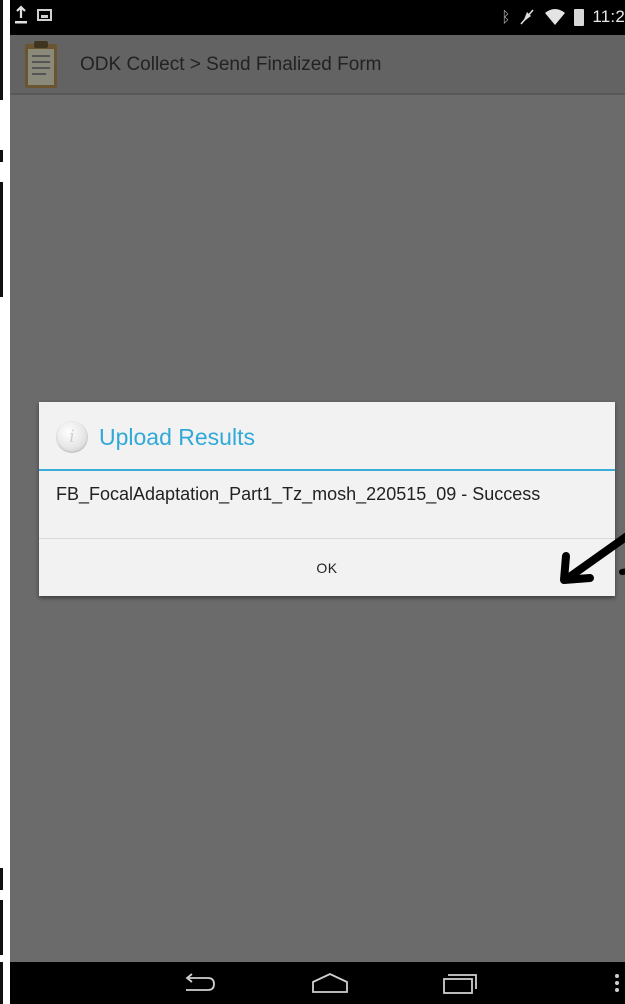  What do you see at coordinates (608, 16) in the screenshot?
I see `status-time: 11:2` at bounding box center [608, 16].